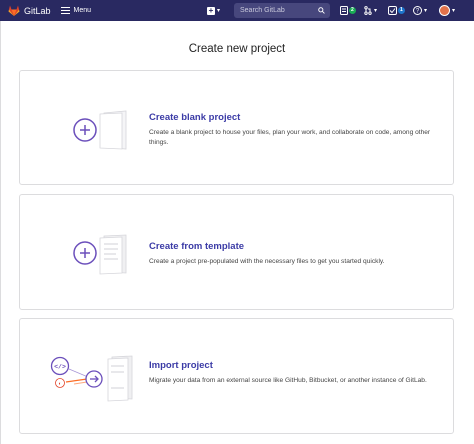 The width and height of the screenshot is (474, 444). I want to click on merge-request-icon, so click(368, 10).